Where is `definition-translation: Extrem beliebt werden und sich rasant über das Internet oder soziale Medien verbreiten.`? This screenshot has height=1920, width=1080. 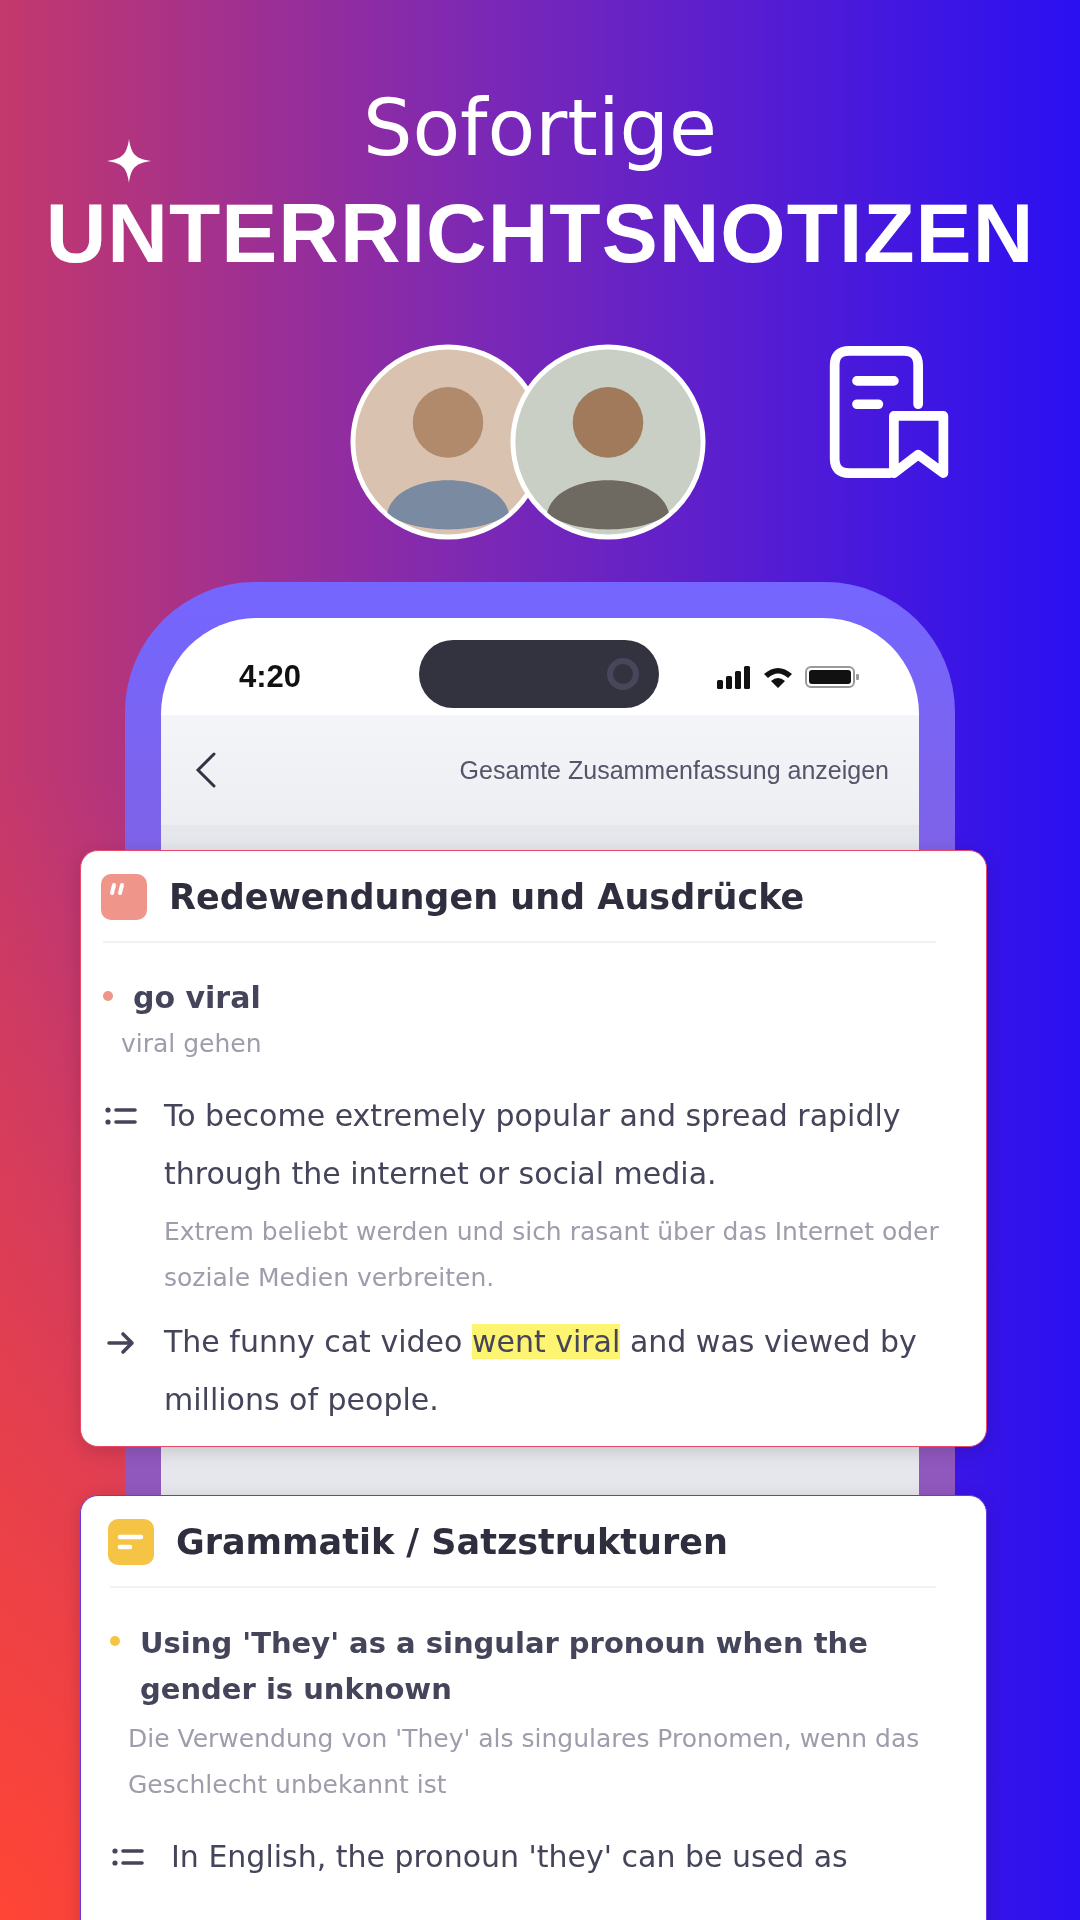
definition-translation: Extrem beliebt werden und sich rasant über das Internet oder soziale Medien verbreiten. is located at coordinates (552, 1255).